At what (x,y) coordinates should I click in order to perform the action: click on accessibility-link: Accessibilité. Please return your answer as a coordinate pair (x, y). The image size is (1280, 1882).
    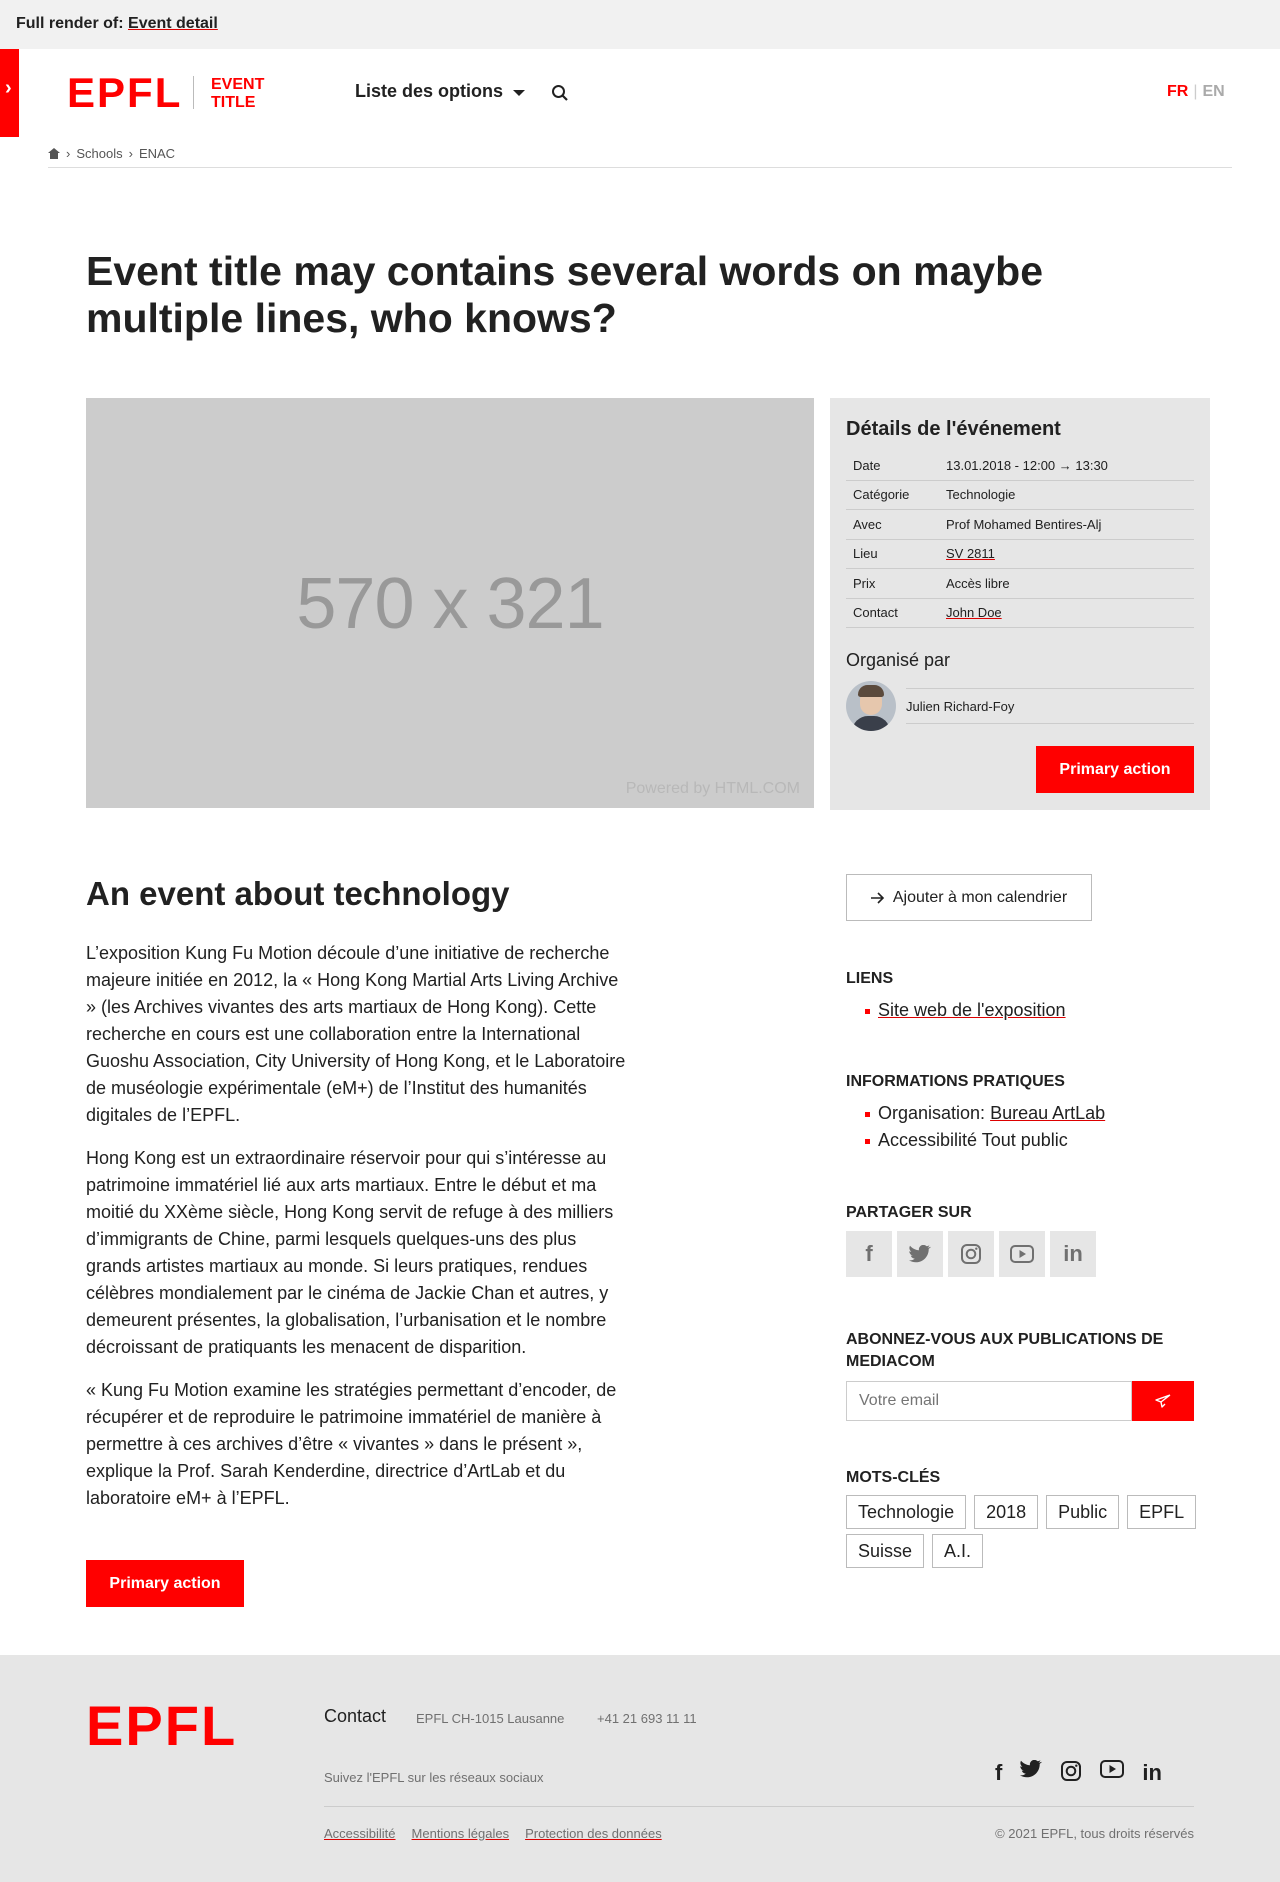
    Looking at the image, I should click on (360, 1833).